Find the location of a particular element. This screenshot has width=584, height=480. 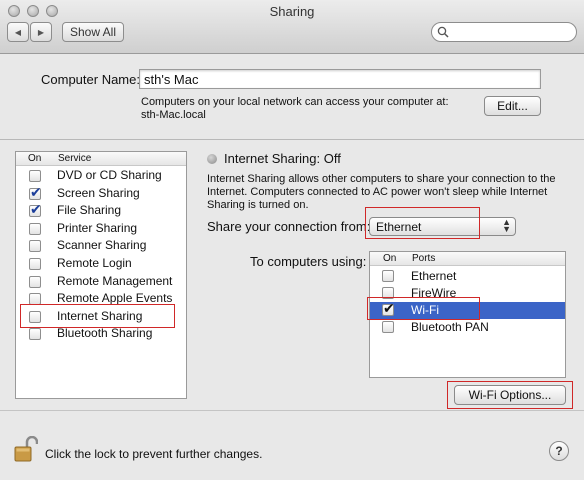

highlight-wifi-port is located at coordinates (423, 308).